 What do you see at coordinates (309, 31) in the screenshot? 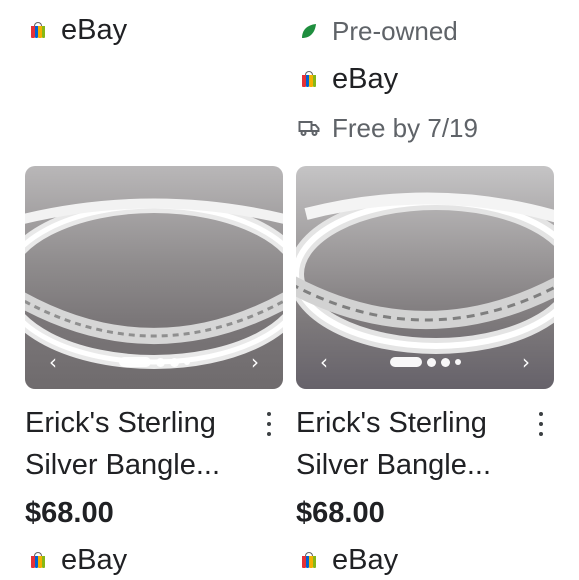
I see `leaf-icon` at bounding box center [309, 31].